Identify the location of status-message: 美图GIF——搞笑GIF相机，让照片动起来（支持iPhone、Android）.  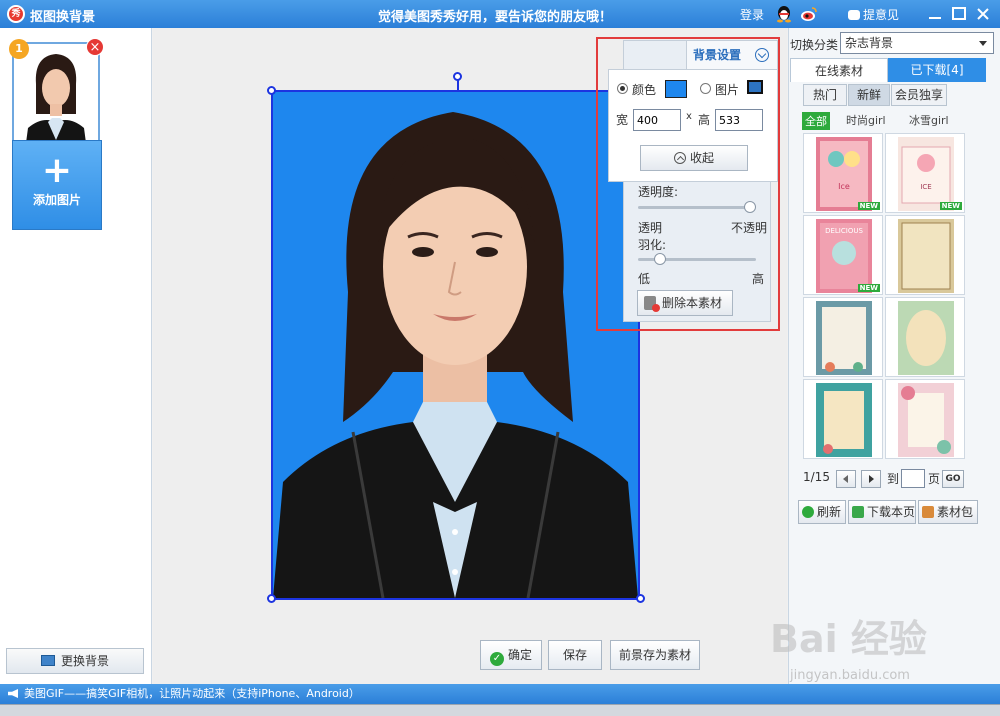
(192, 693).